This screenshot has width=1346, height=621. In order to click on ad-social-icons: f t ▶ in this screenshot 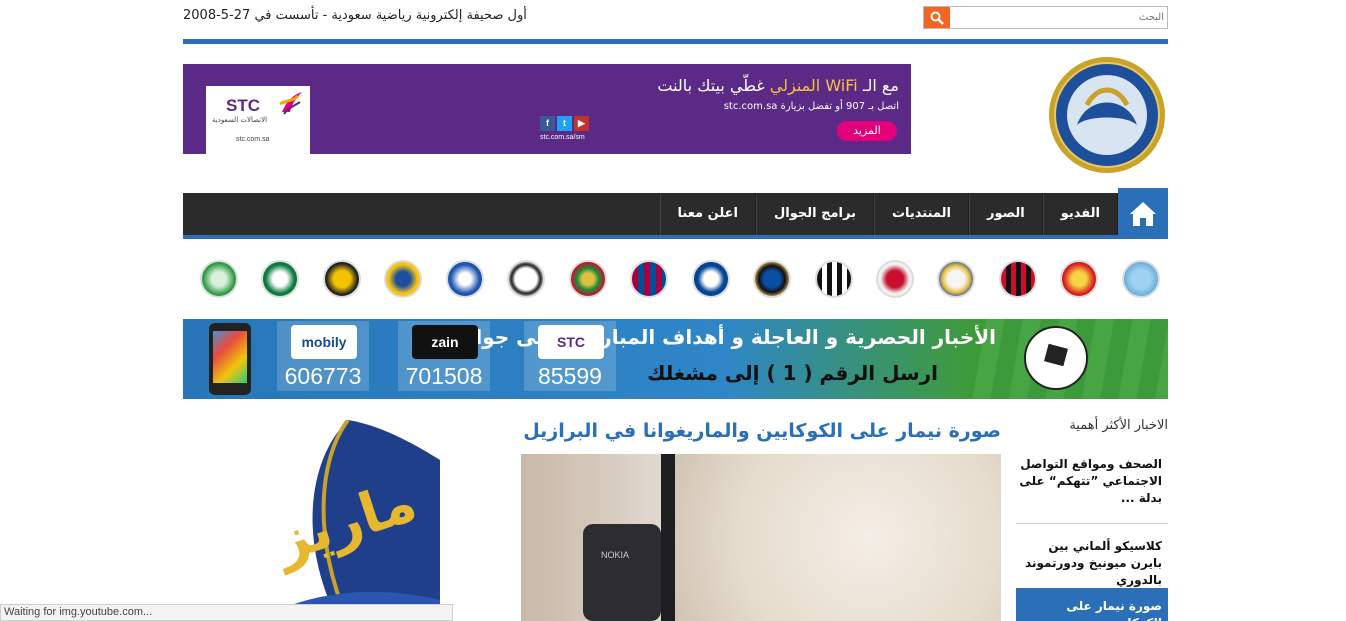, I will do `click(564, 123)`.